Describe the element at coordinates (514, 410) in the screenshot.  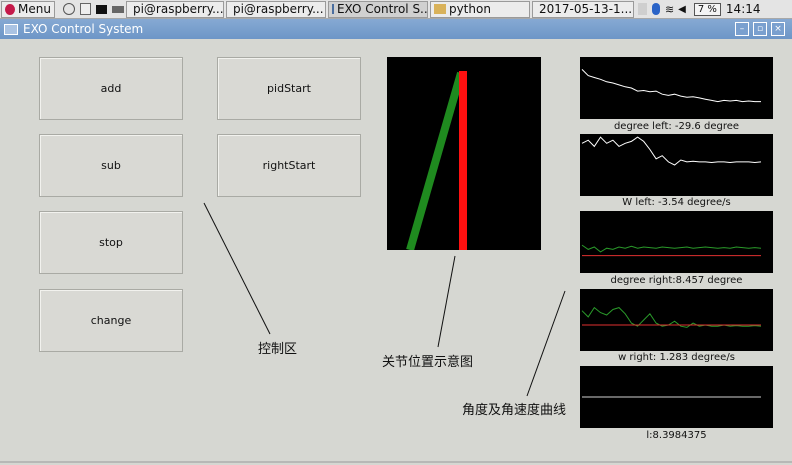
I see `angle-velocity-label: 角度及角速度曲线` at that location.